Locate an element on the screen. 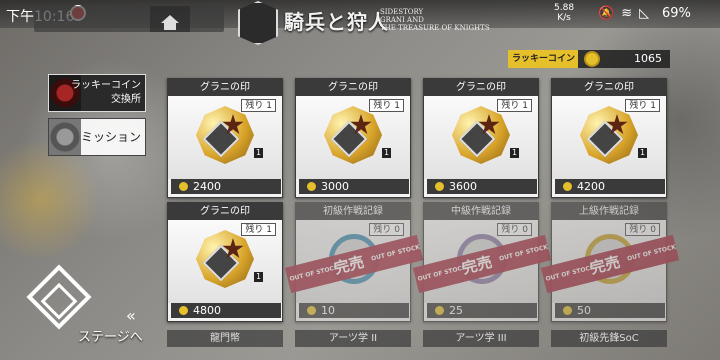  price-bar: 25 is located at coordinates (482, 310).